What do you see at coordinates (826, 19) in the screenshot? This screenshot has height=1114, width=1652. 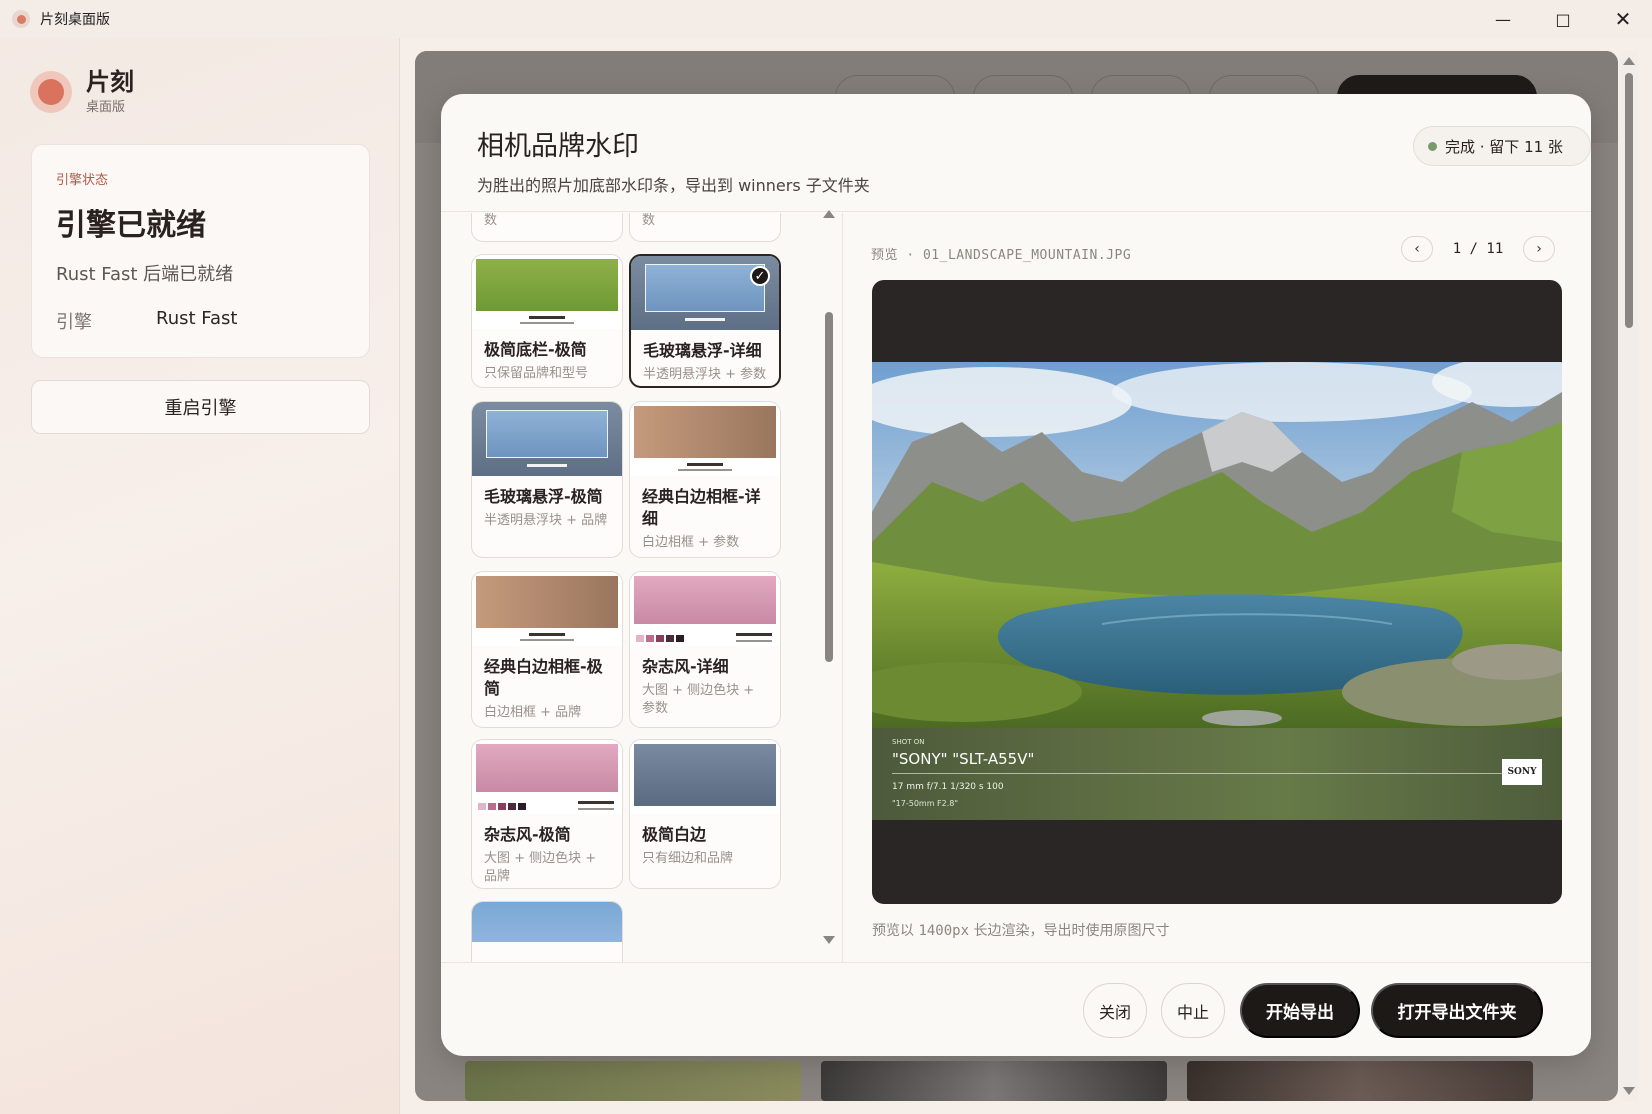 I see `title-bar: 片刻桌面版 — □ ✕` at bounding box center [826, 19].